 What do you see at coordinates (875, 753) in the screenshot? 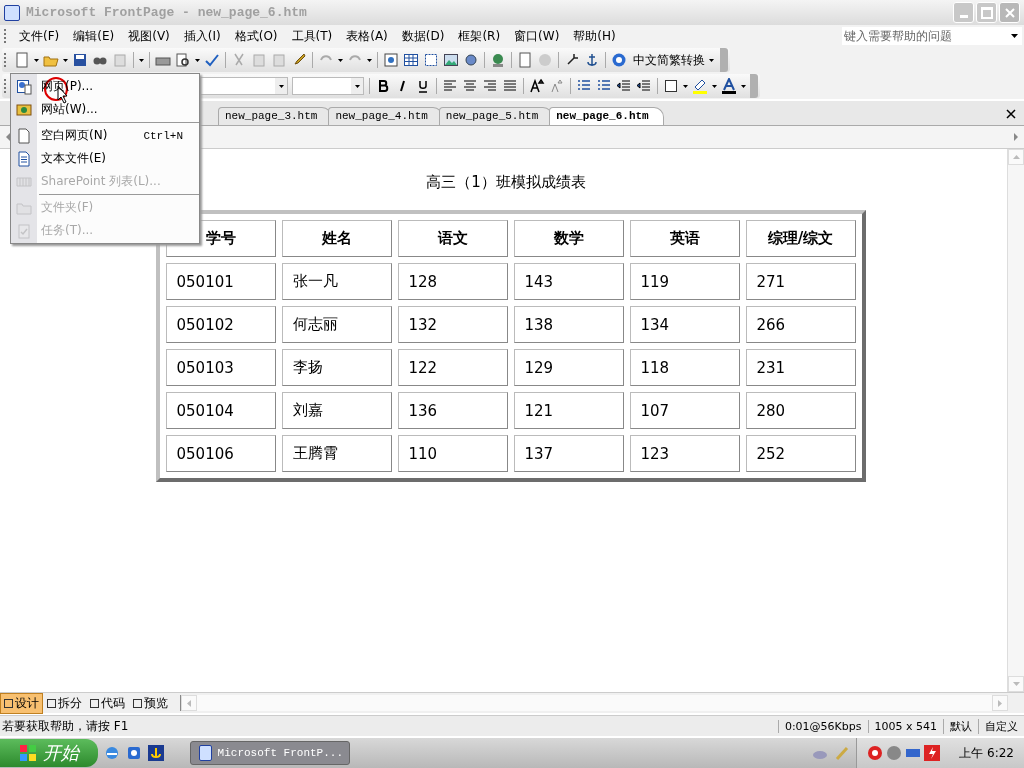
I see `record-icon` at bounding box center [875, 753].